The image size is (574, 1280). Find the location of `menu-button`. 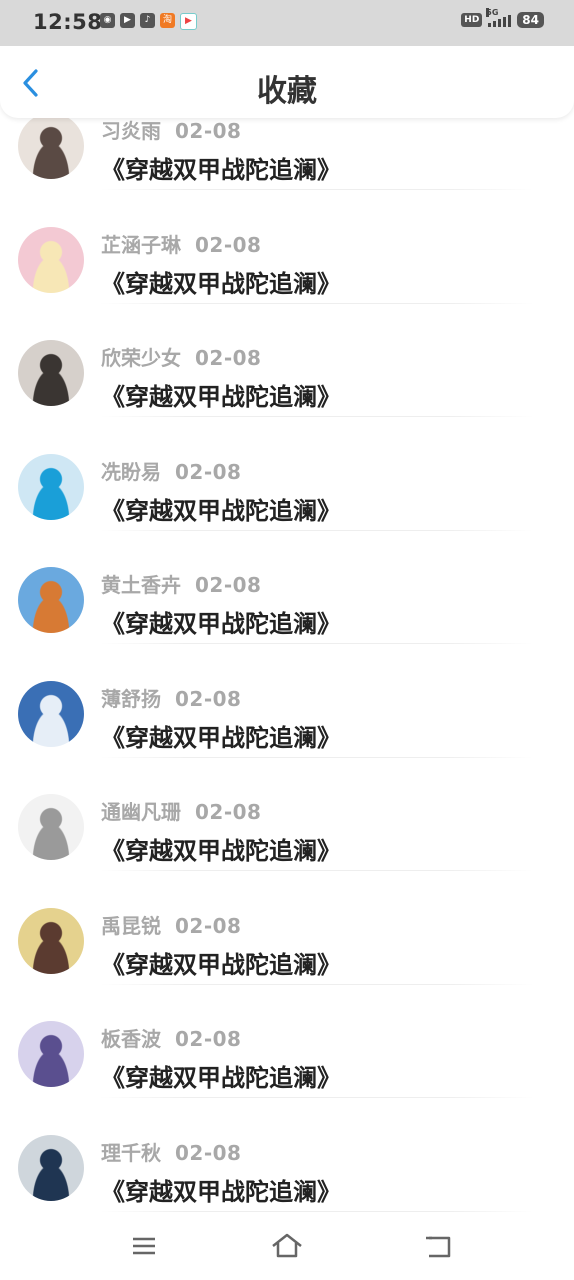

menu-button is located at coordinates (144, 1246).